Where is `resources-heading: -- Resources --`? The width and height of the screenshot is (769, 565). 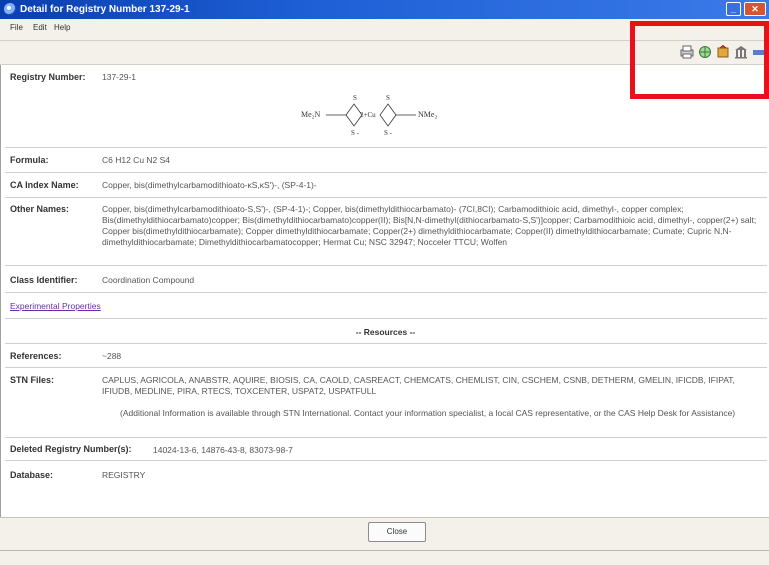
resources-heading: -- Resources -- is located at coordinates (385, 332).